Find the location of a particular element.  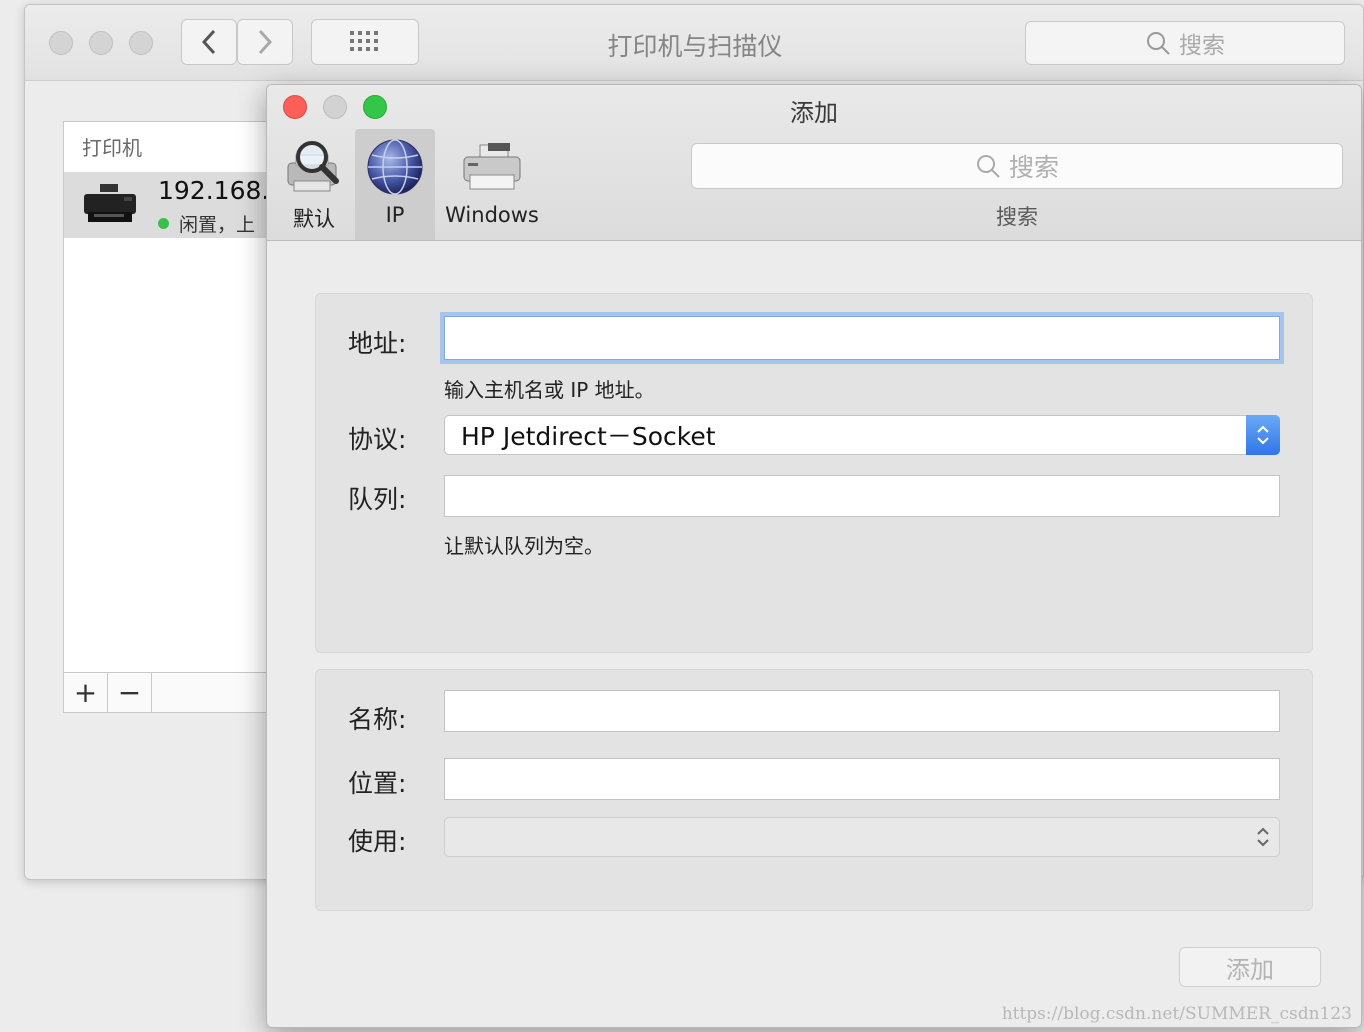

location-field is located at coordinates (862, 779).